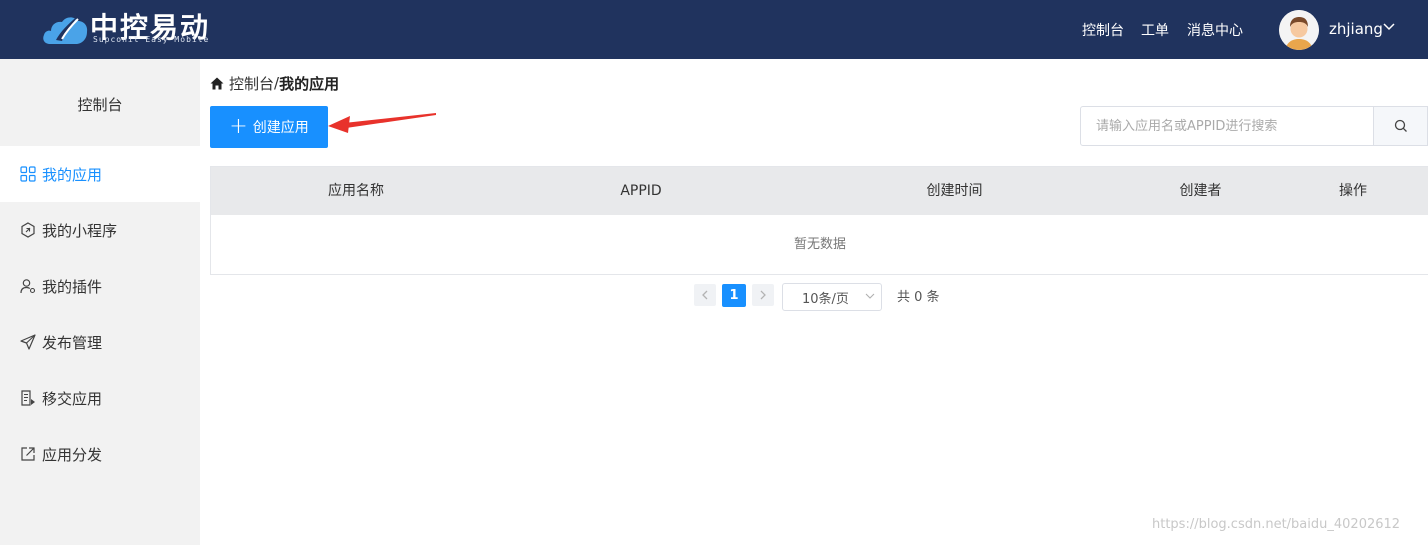  What do you see at coordinates (1356, 29) in the screenshot?
I see `username: zhjiang` at bounding box center [1356, 29].